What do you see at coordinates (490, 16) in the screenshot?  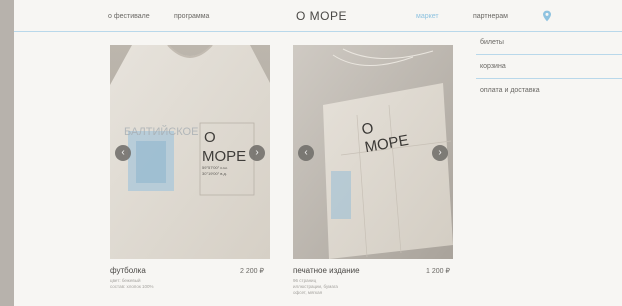 I see `nav-partners: партнерам` at bounding box center [490, 16].